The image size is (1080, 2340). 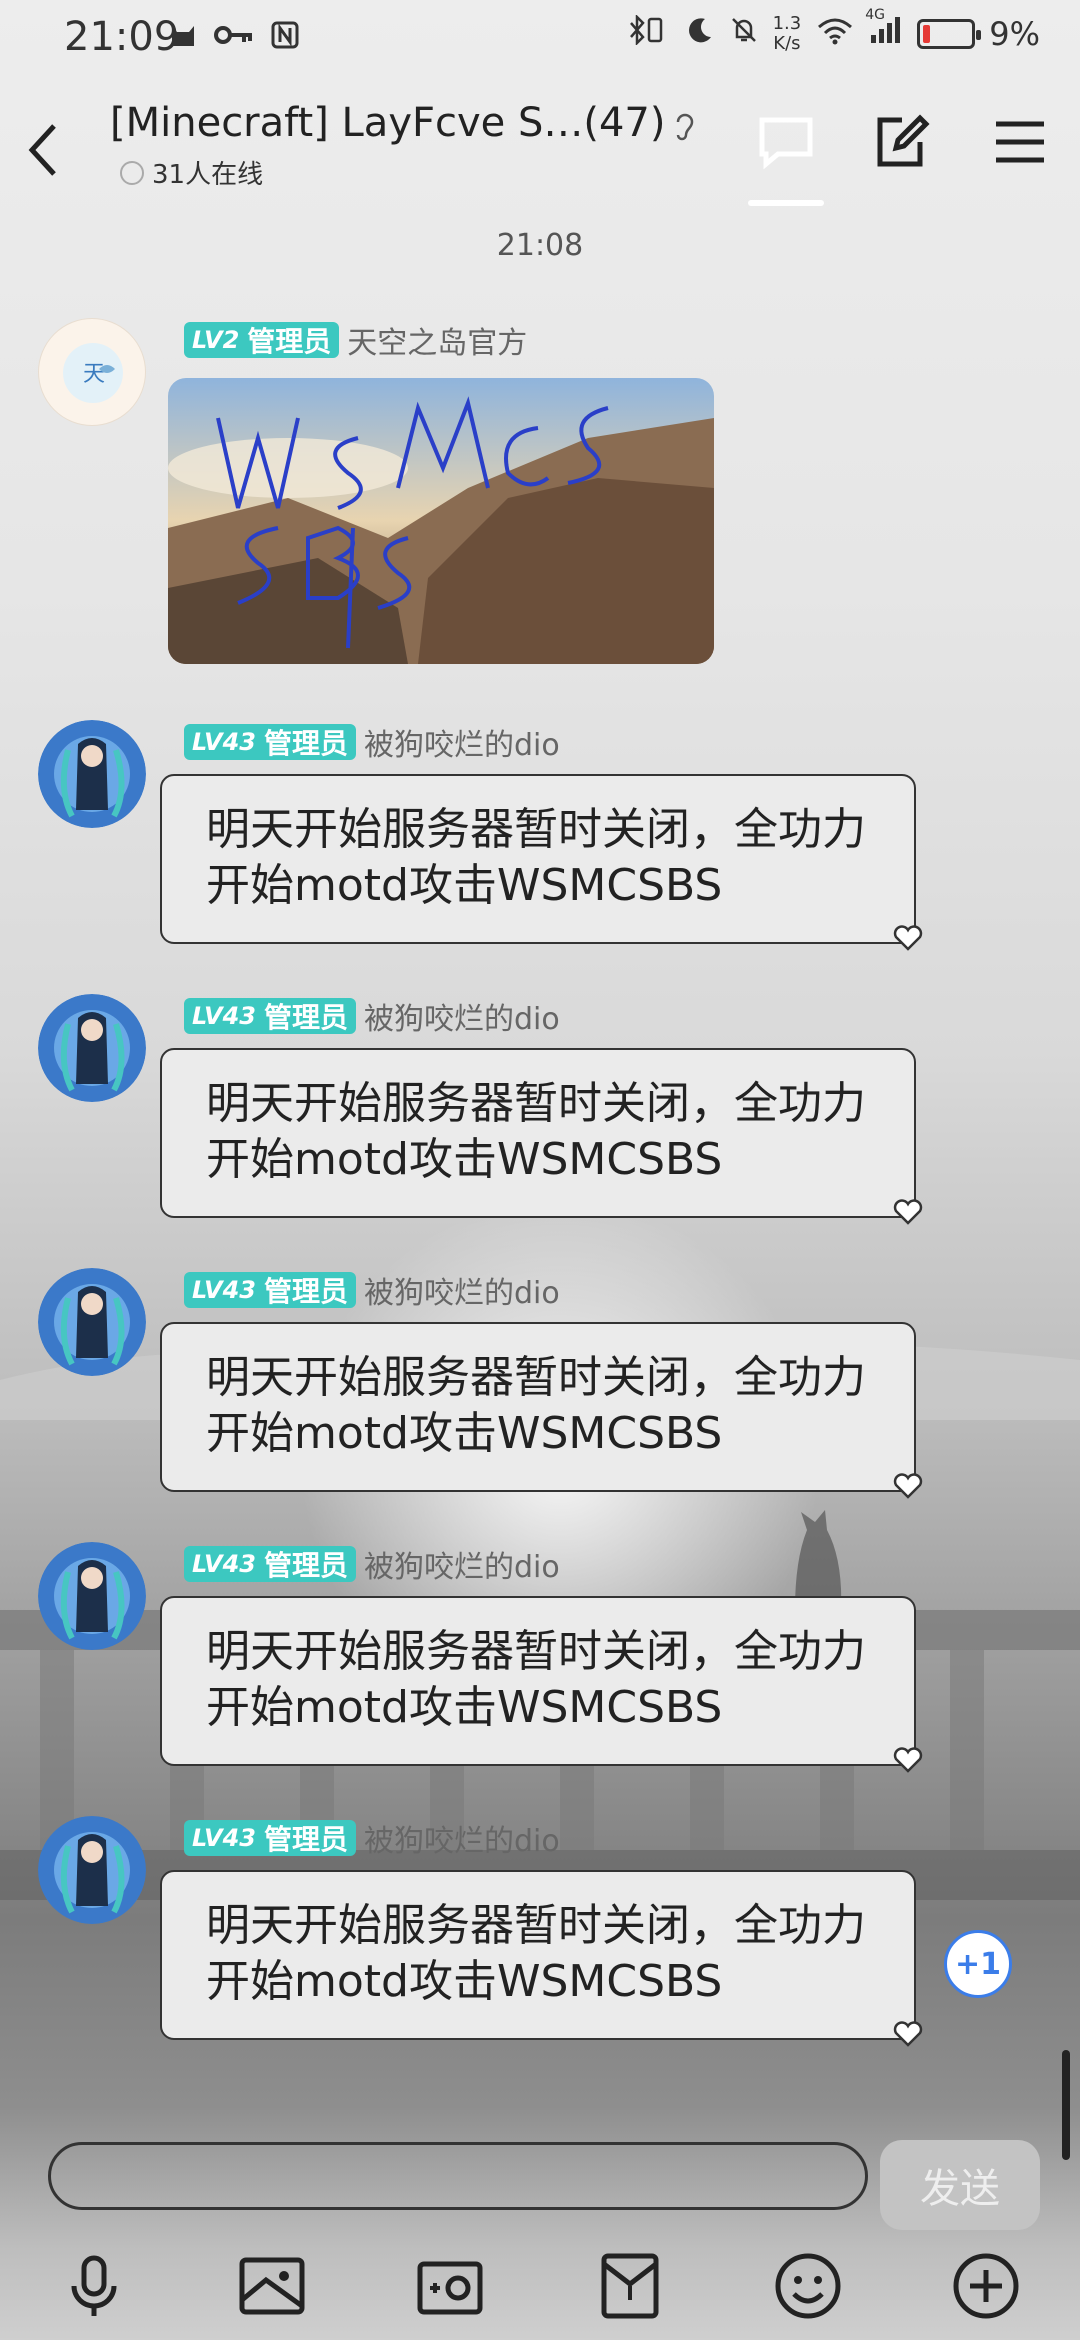 What do you see at coordinates (744, 34) in the screenshot?
I see `mute-bell-icon` at bounding box center [744, 34].